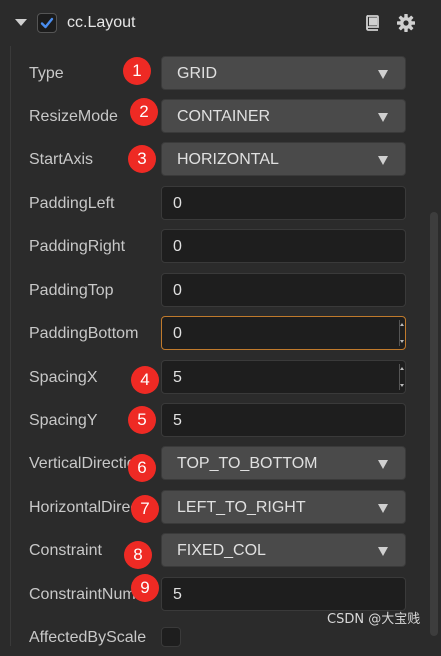 The image size is (441, 656). I want to click on constraint-num-input: 5, so click(283, 594).